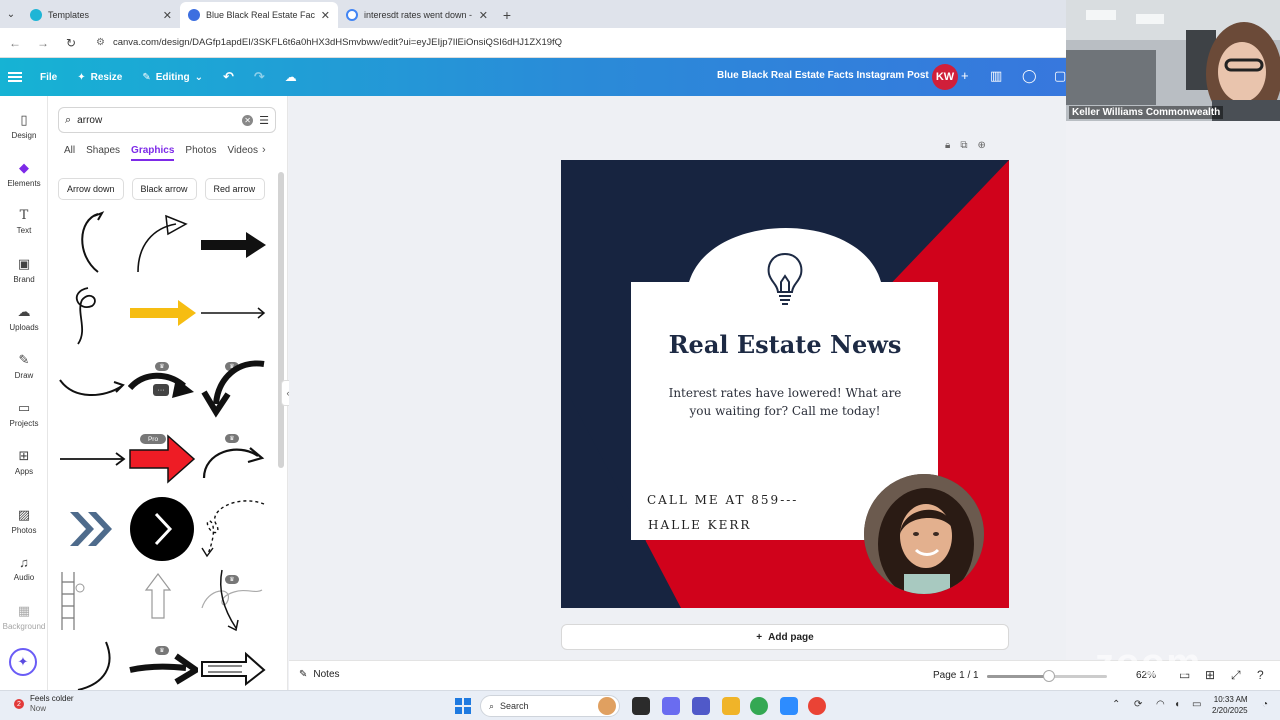  I want to click on graphic-hook-arrow-down, so click(233, 387).